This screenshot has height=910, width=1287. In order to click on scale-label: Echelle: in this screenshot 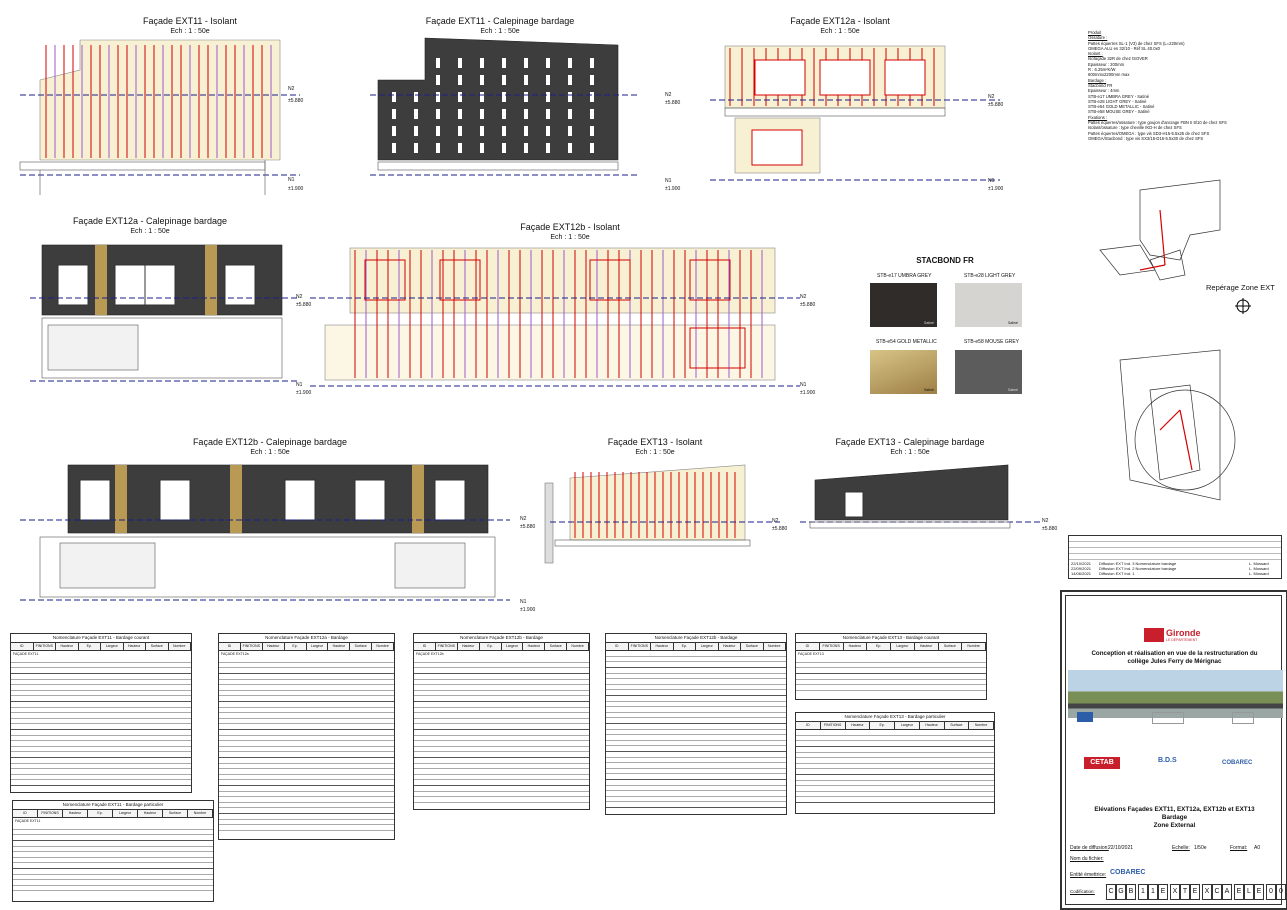, I will do `click(1181, 848)`.